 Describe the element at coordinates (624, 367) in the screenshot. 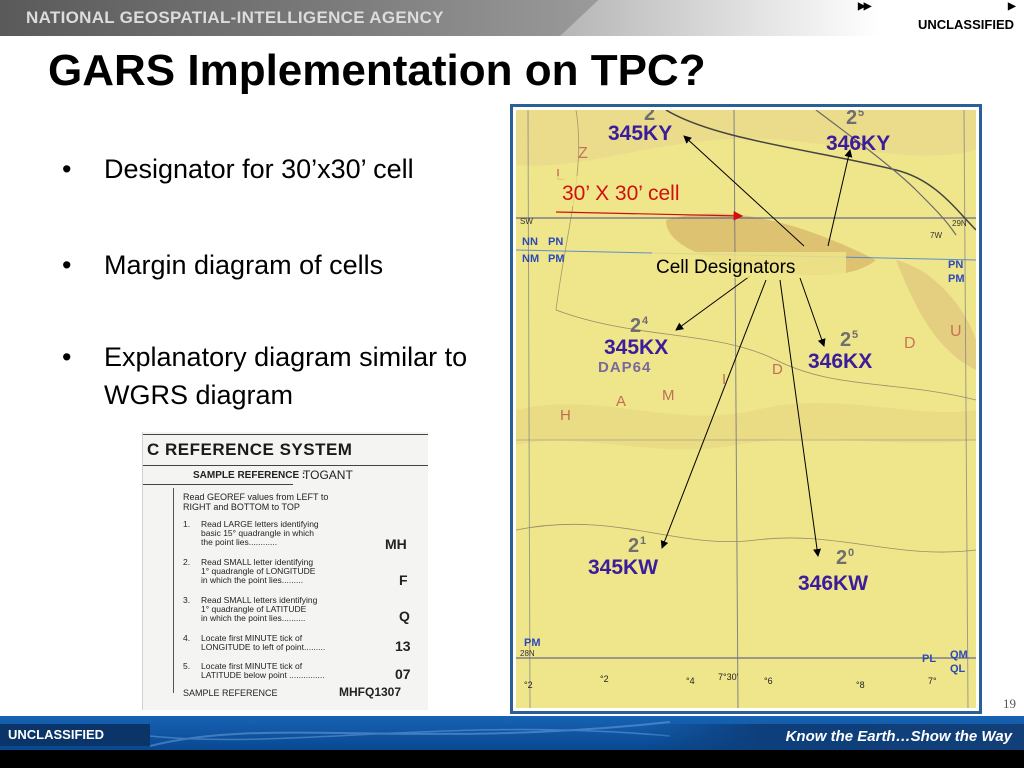

I see `dap-label: DAP64` at that location.